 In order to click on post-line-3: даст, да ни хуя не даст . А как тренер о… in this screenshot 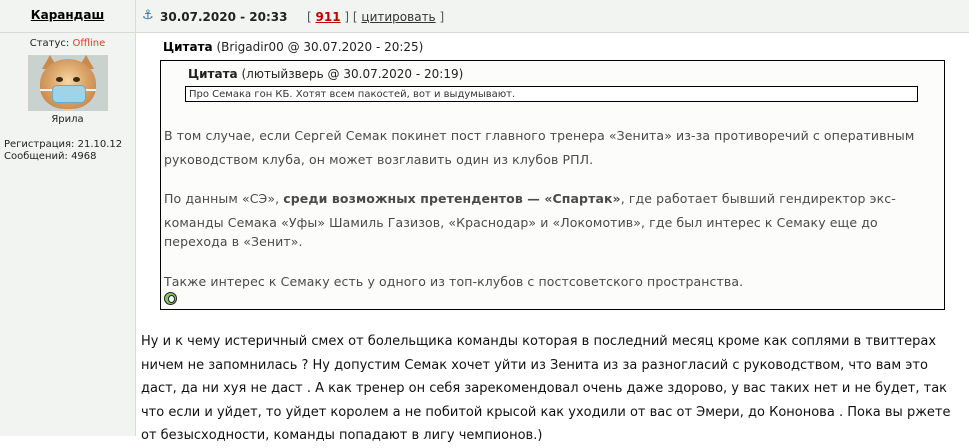, I will do `click(544, 388)`.